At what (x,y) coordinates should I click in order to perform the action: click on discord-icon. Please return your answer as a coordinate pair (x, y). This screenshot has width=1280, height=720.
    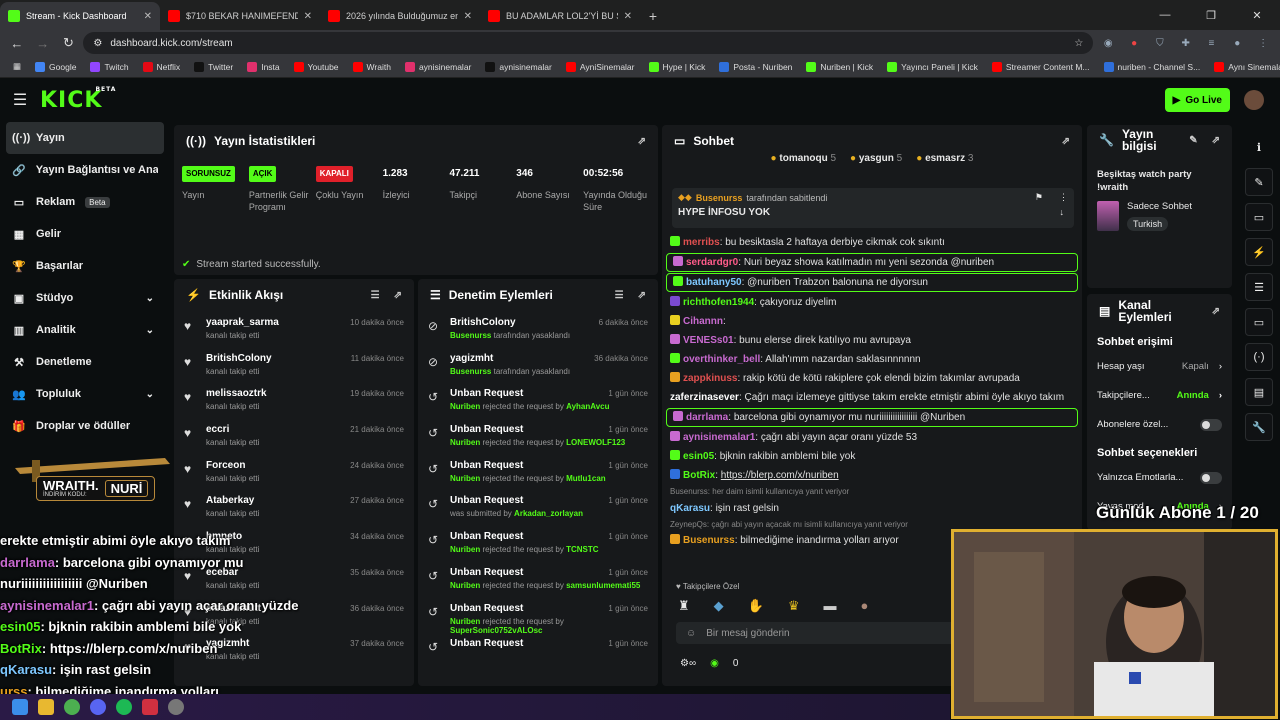
    Looking at the image, I should click on (98, 707).